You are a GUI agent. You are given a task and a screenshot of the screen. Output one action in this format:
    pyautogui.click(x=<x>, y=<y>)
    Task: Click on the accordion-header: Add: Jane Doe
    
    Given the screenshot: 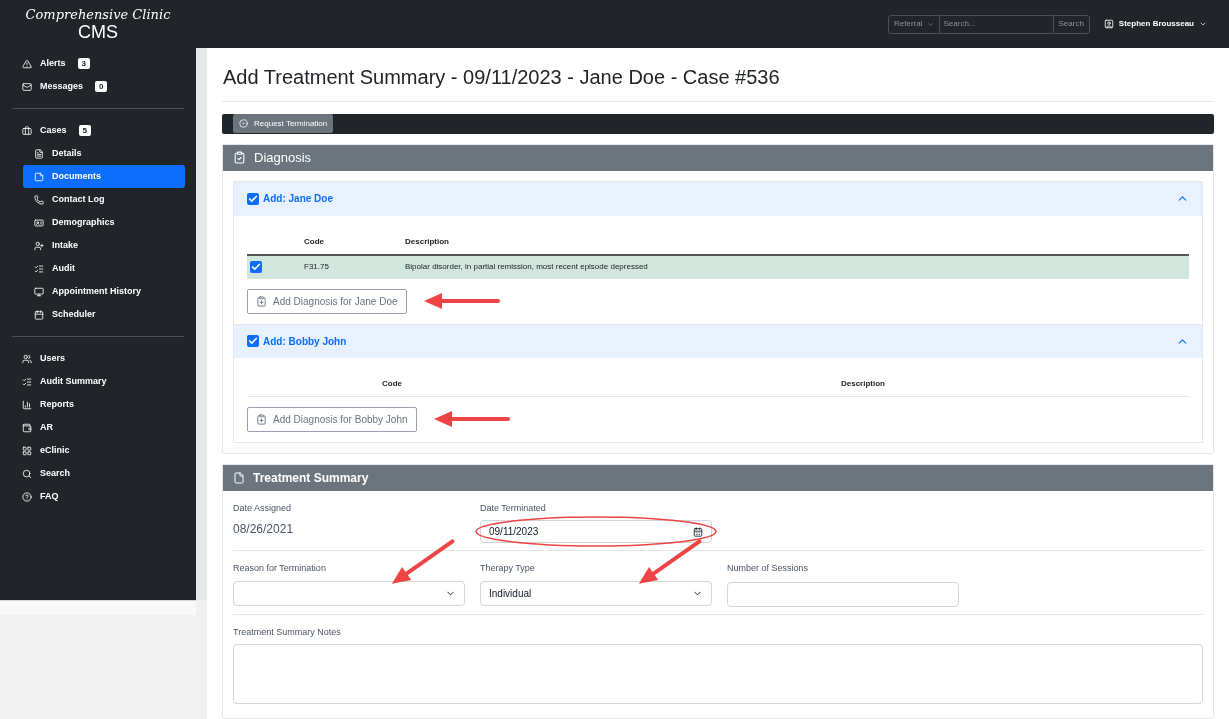 What is the action you would take?
    pyautogui.click(x=718, y=198)
    